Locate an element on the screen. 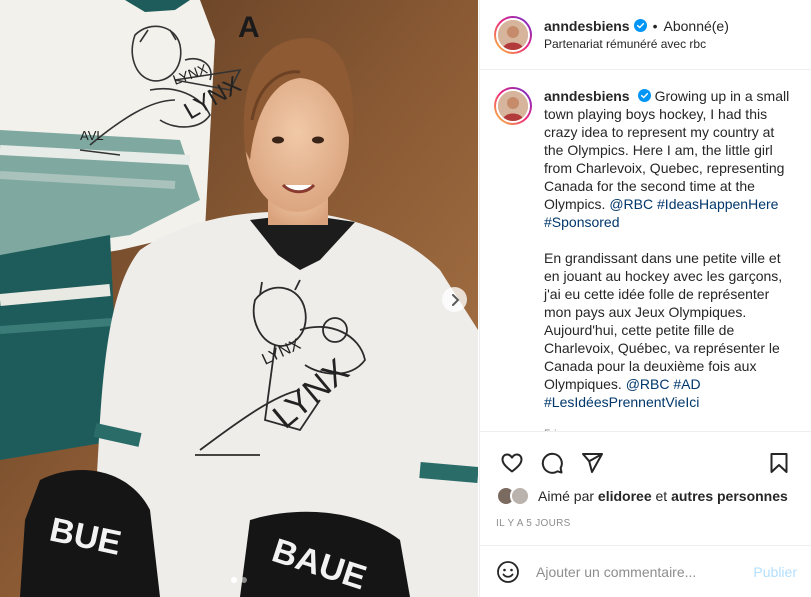 Image resolution: width=811 pixels, height=597 pixels. share-button is located at coordinates (592, 463).